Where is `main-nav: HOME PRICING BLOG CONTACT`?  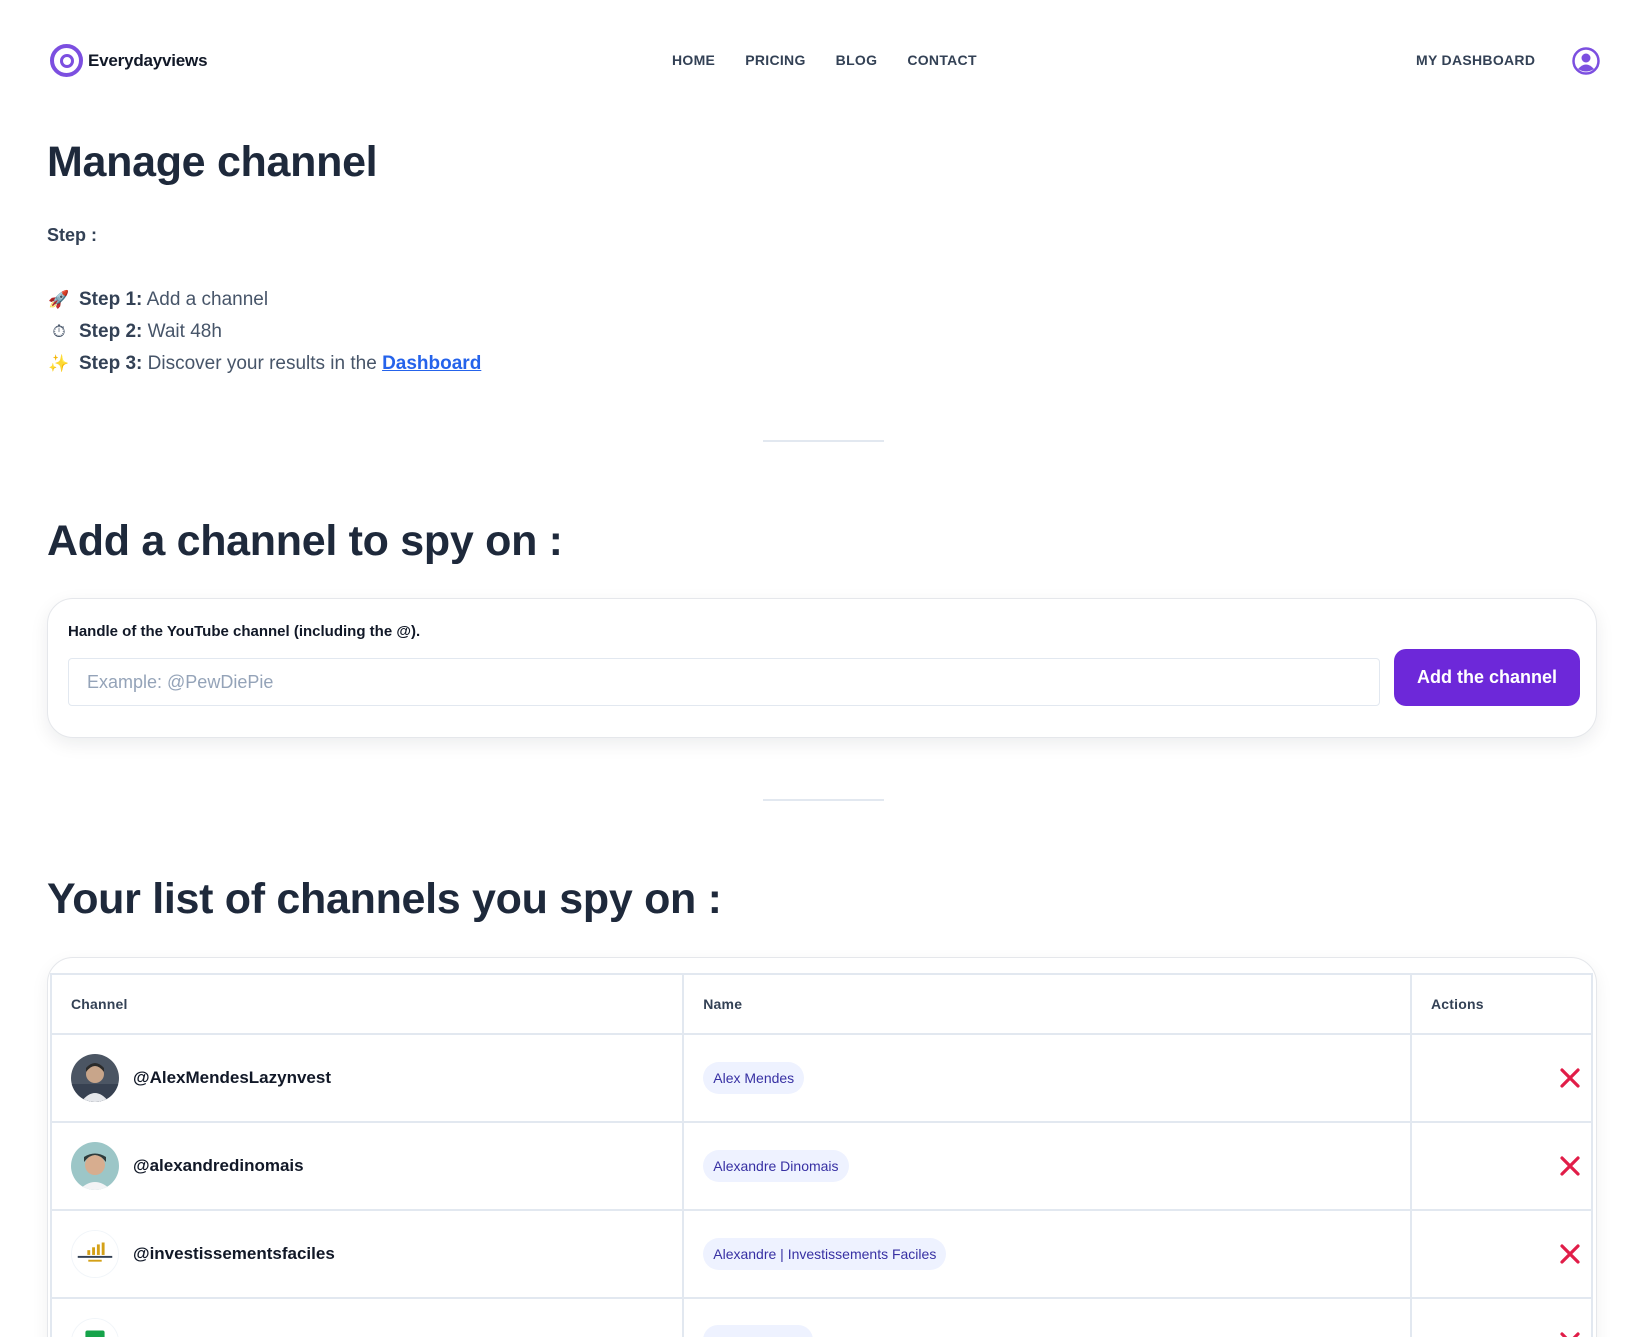 main-nav: HOME PRICING BLOG CONTACT is located at coordinates (824, 60).